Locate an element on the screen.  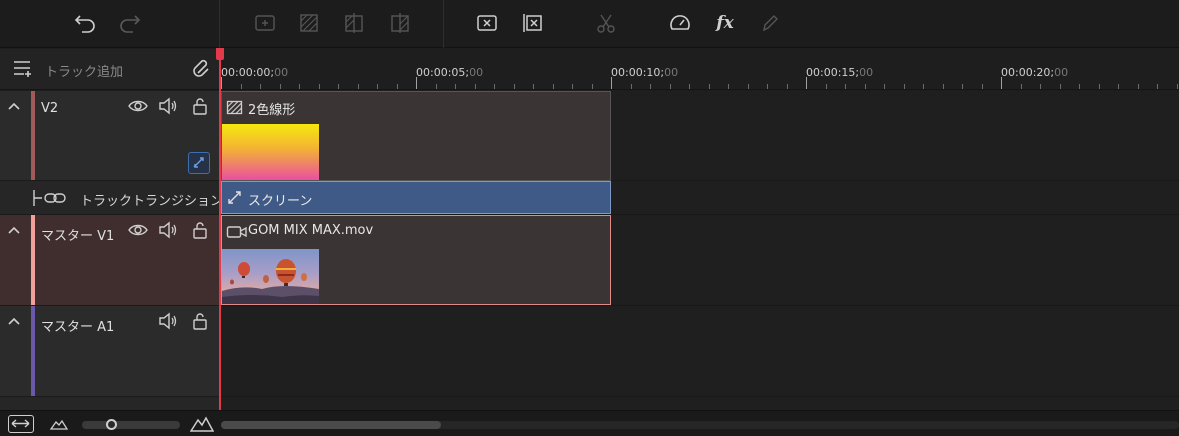
add-track-icon is located at coordinates (23, 68).